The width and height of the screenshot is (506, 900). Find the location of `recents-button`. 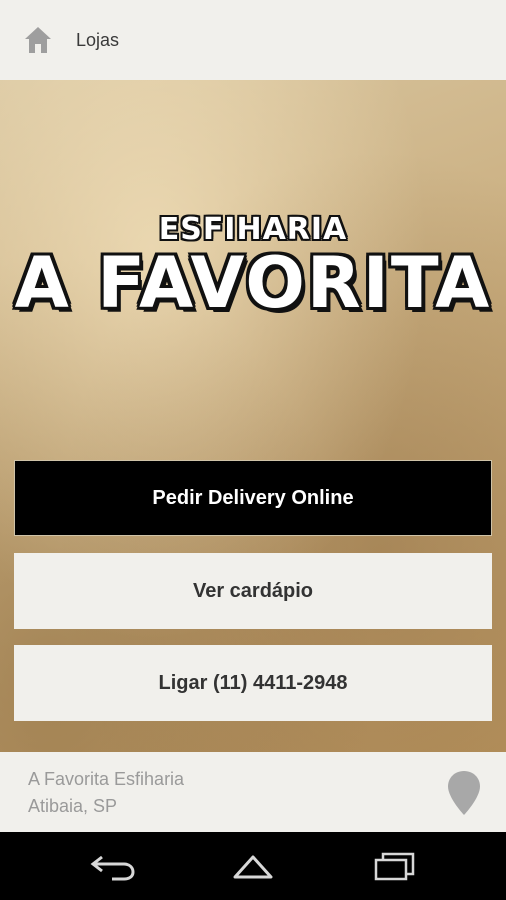

recents-button is located at coordinates (394, 866).